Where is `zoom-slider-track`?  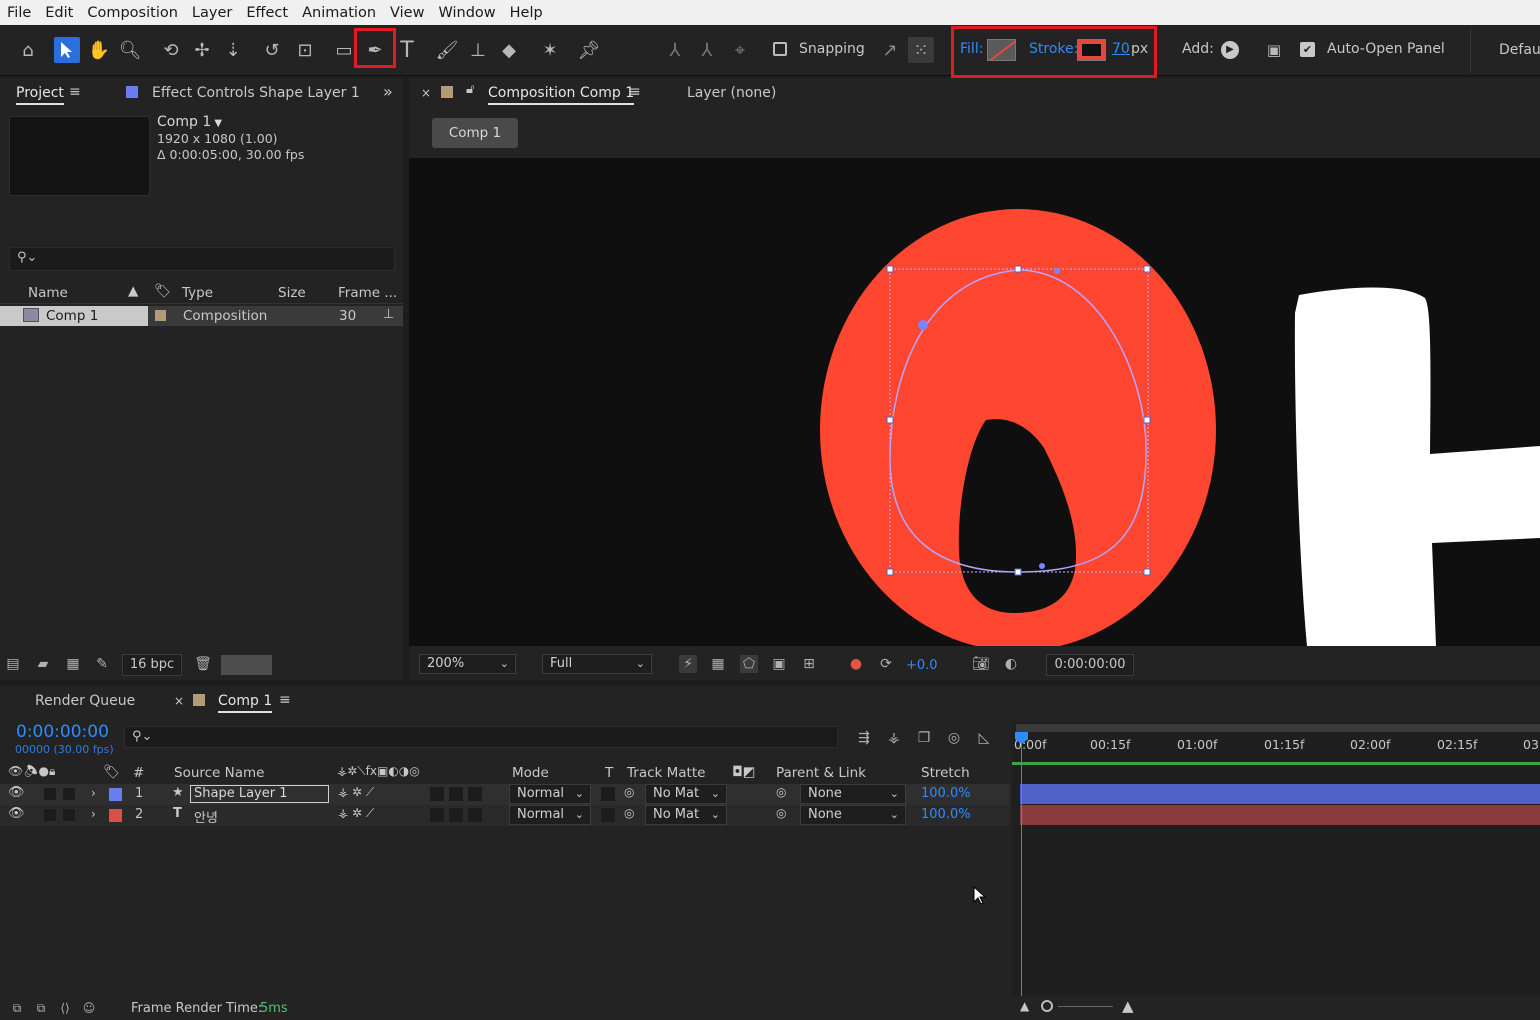 zoom-slider-track is located at coordinates (1085, 1006).